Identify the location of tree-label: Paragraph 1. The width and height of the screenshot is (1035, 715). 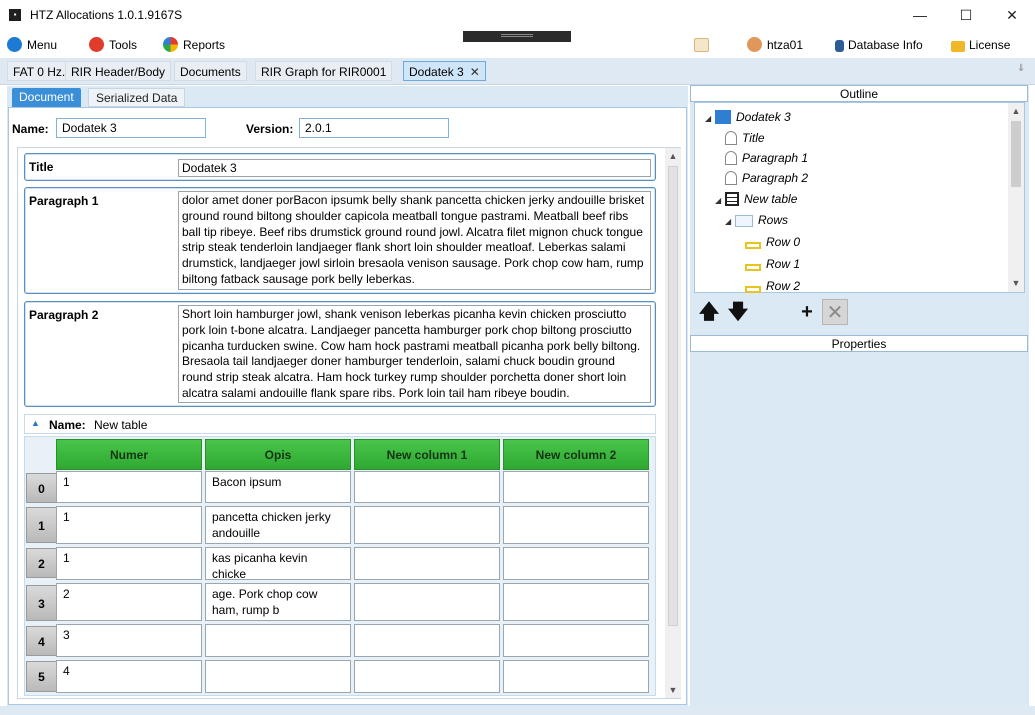
(775, 158).